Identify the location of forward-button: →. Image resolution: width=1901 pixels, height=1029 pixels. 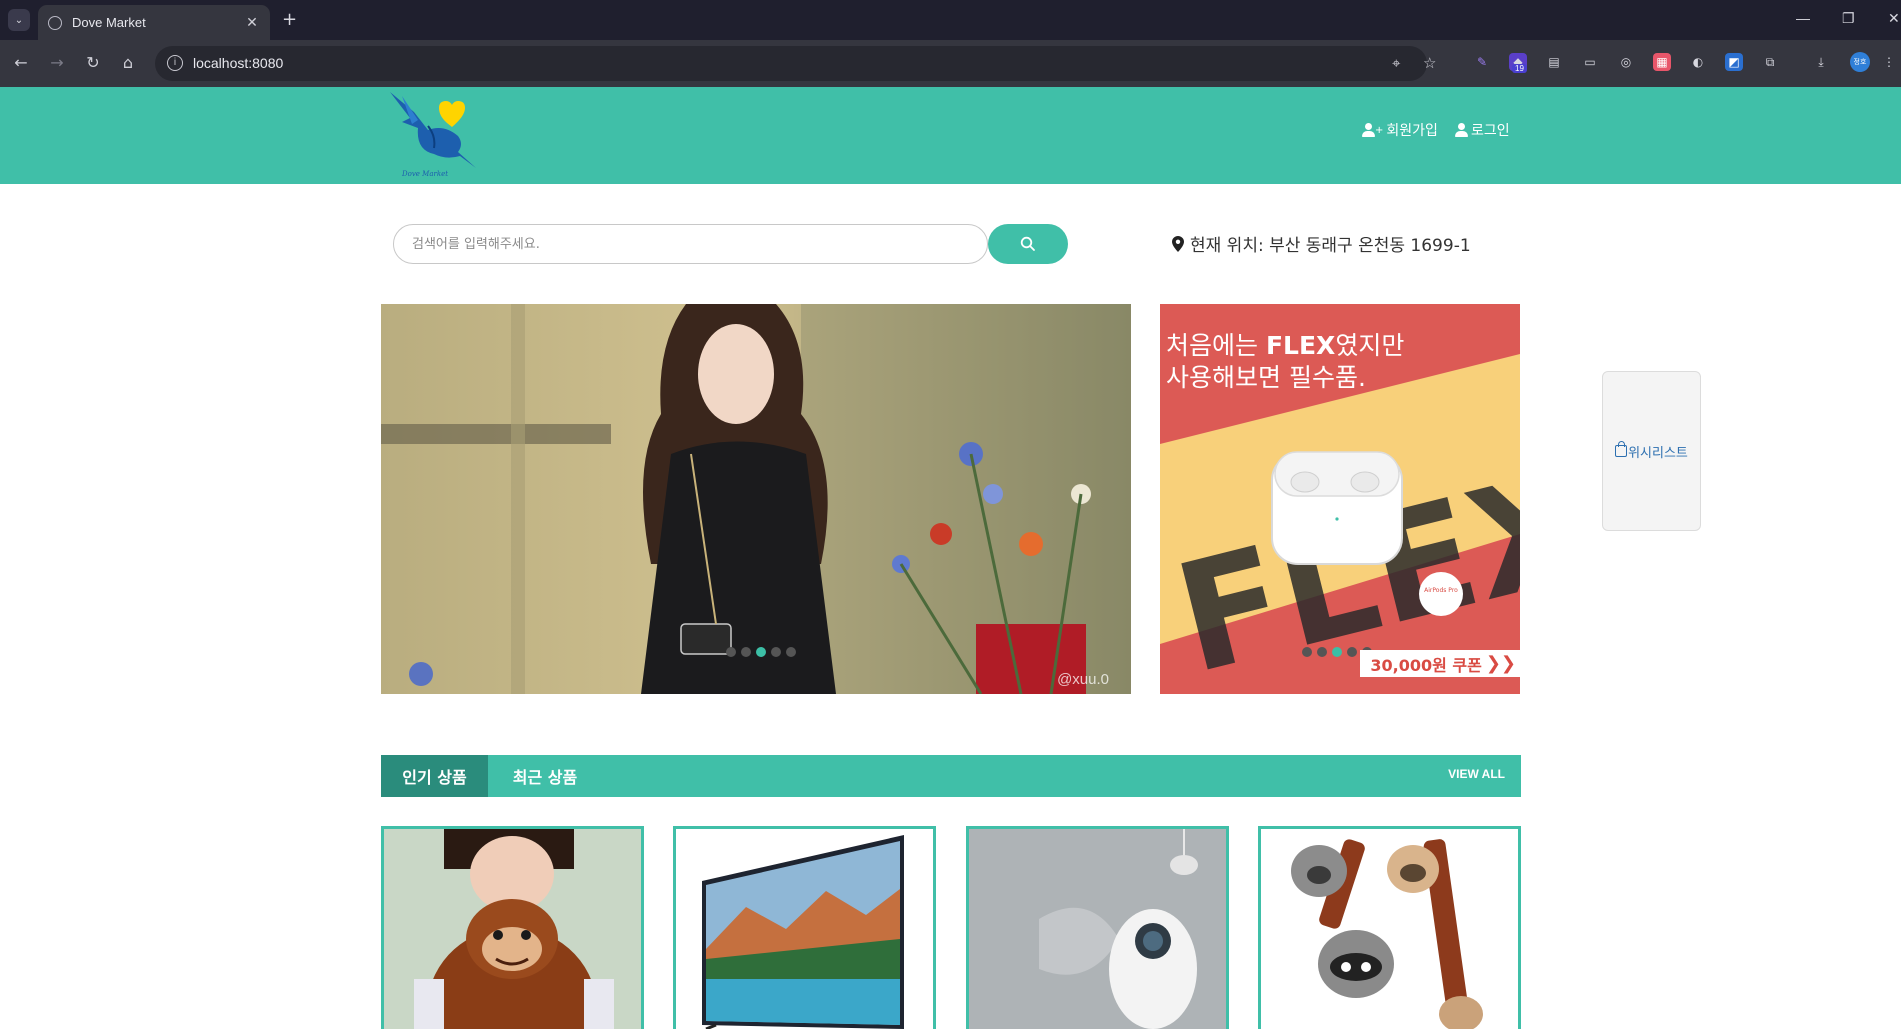
(57, 63).